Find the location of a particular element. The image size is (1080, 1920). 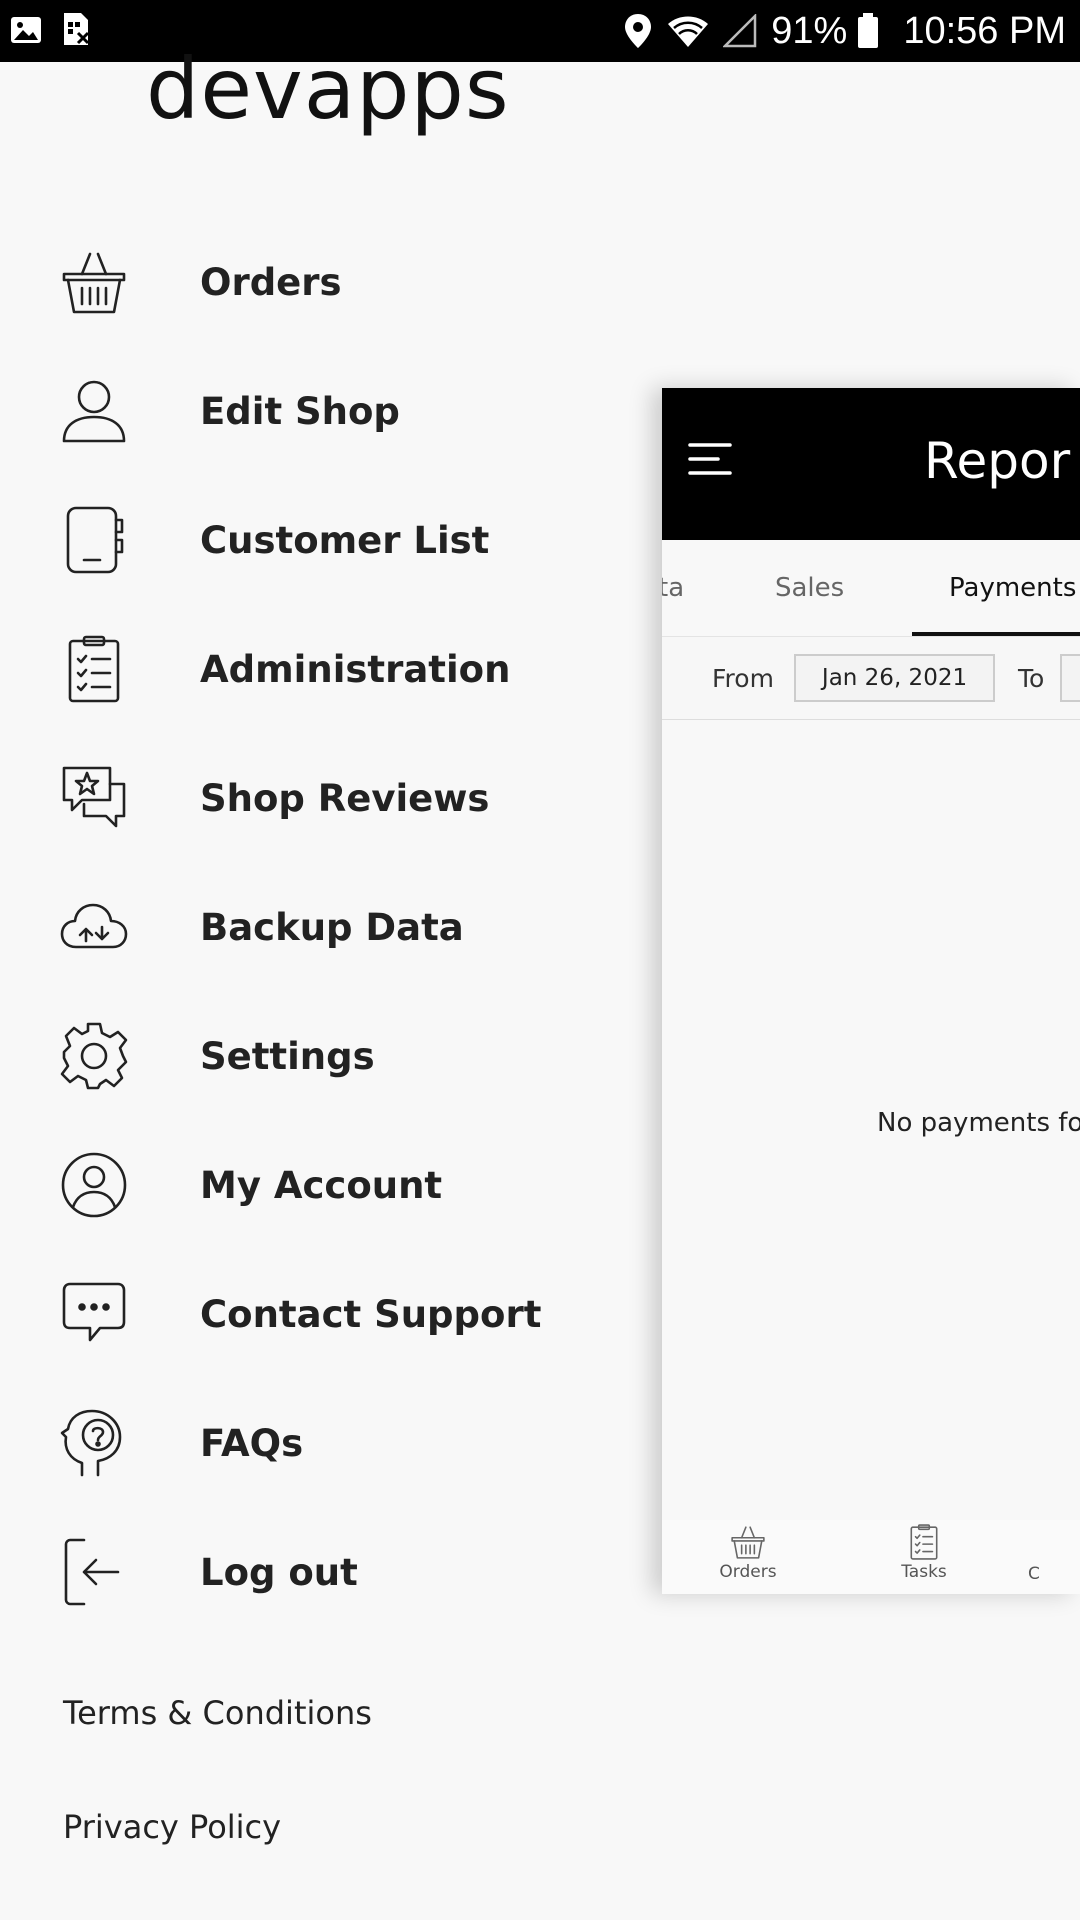

terms-link: Terms & Conditions is located at coordinates (217, 1713).